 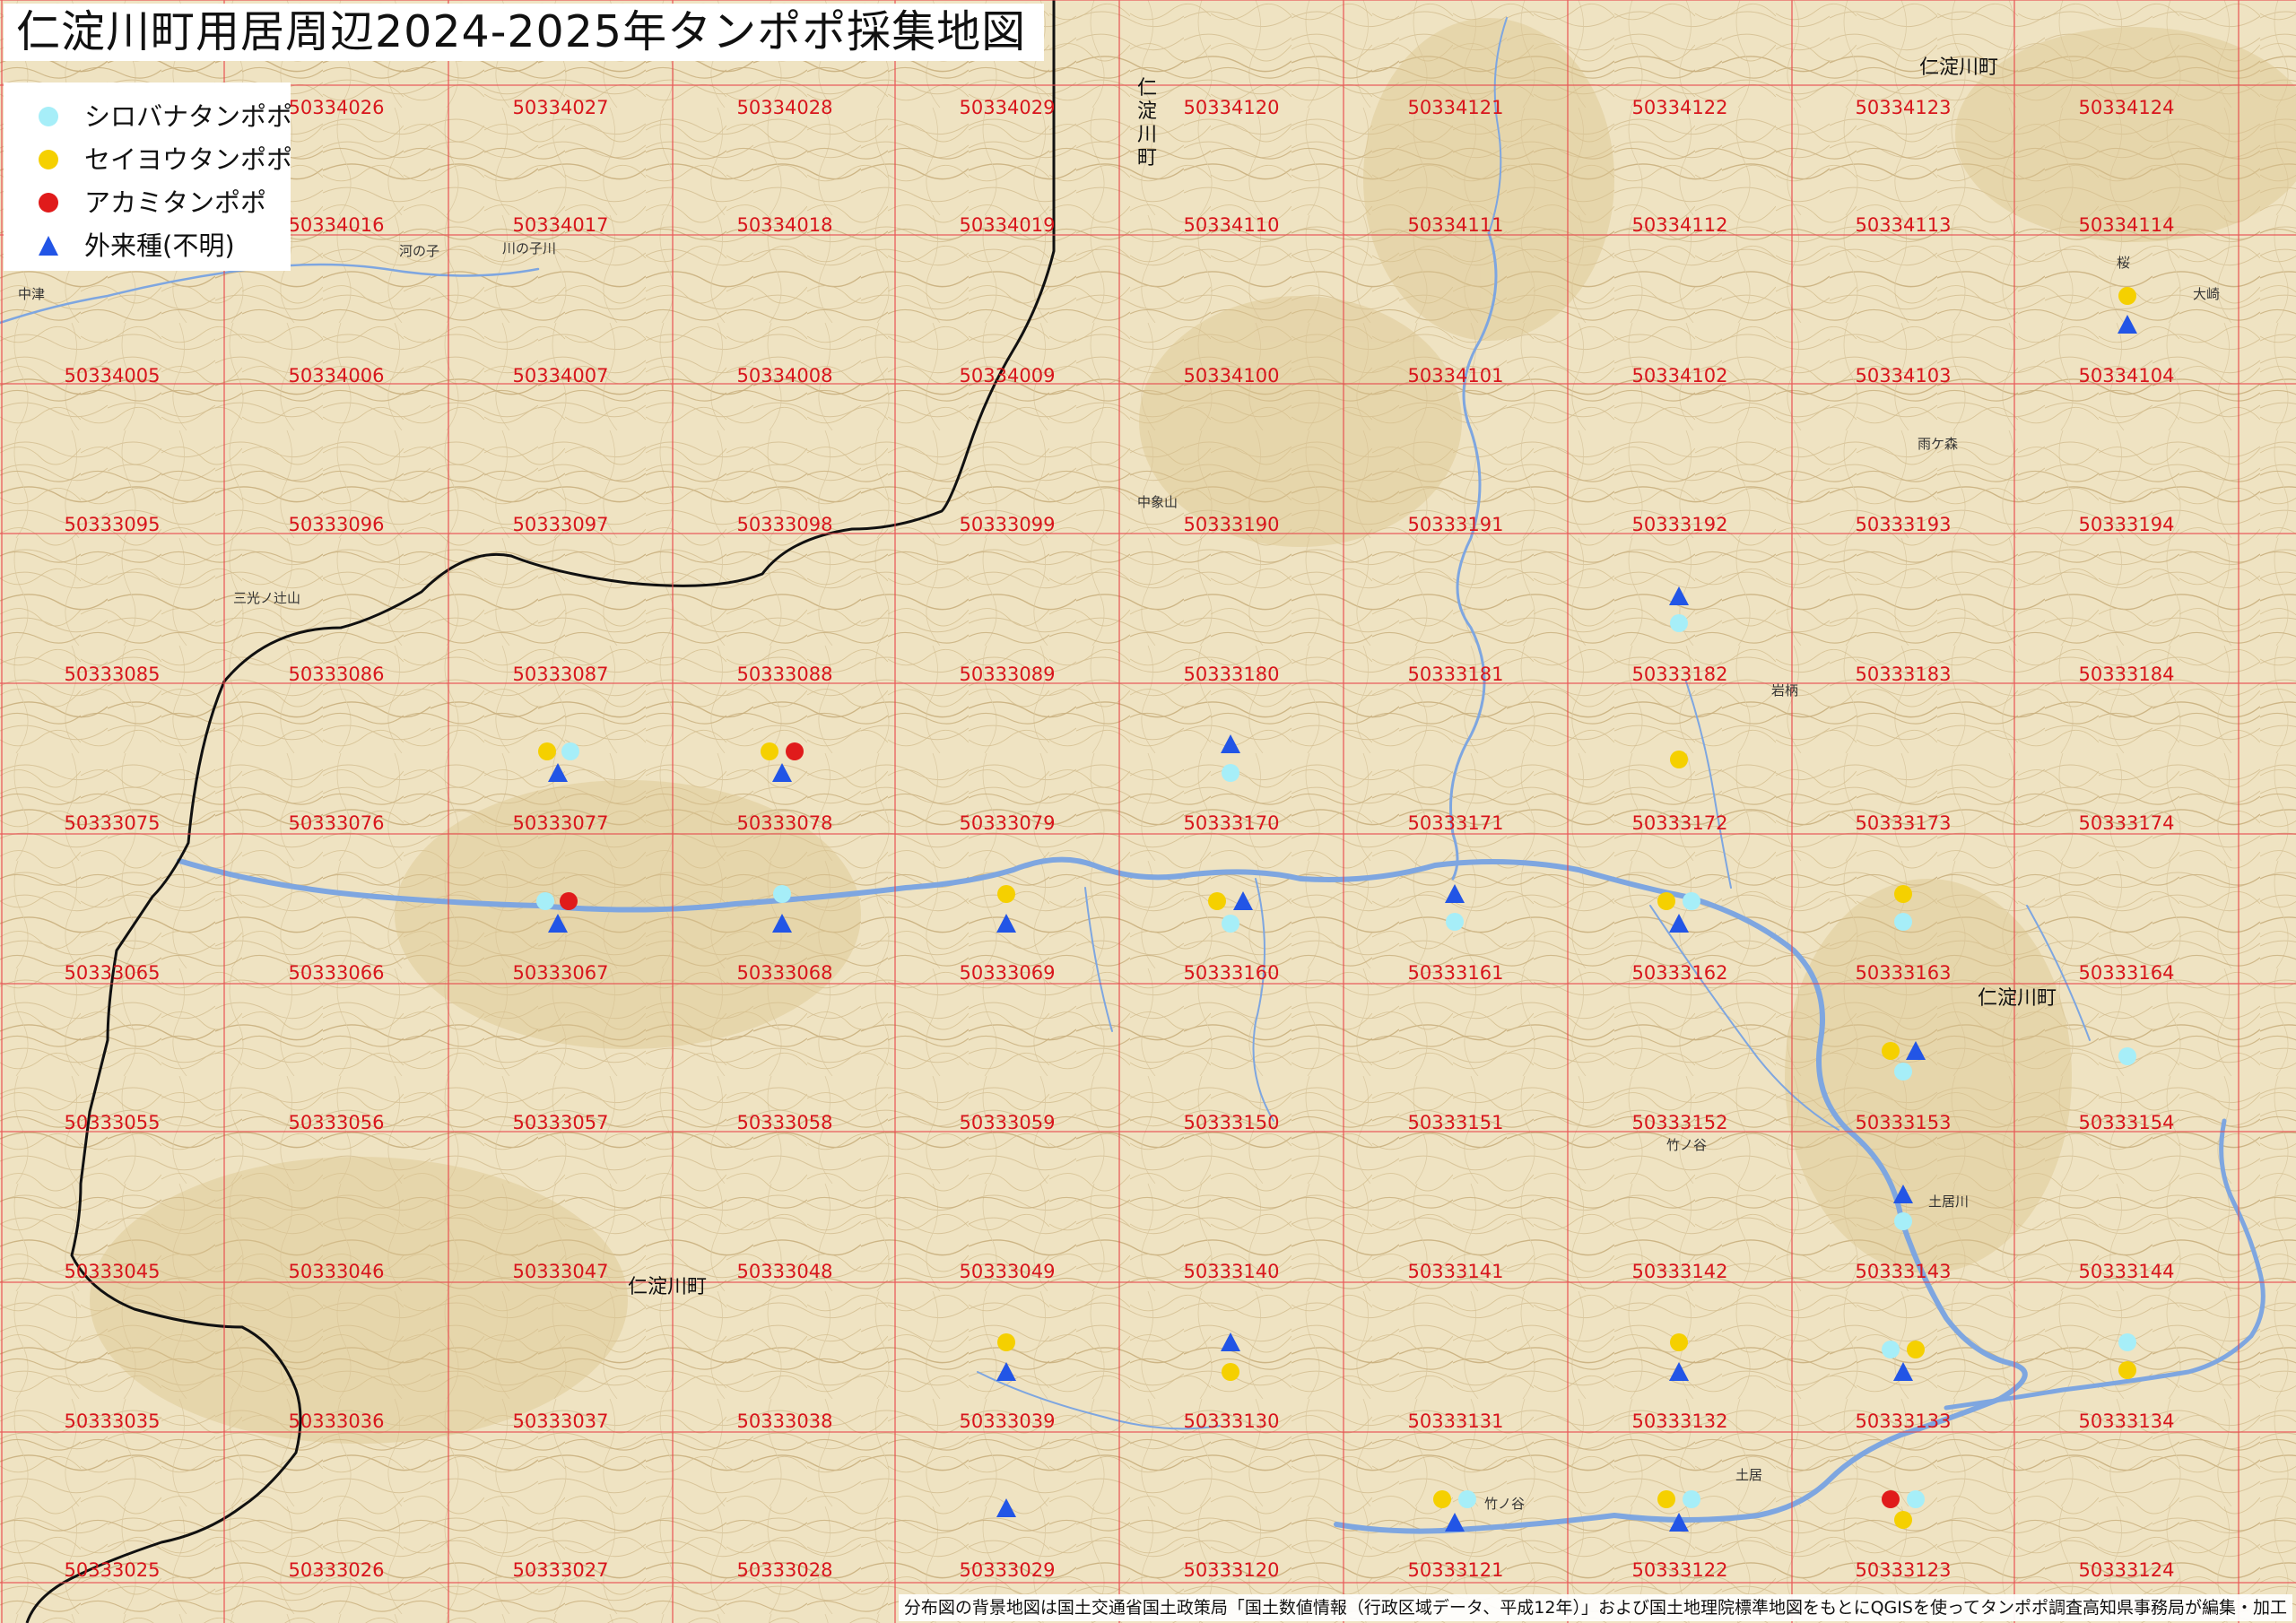 What do you see at coordinates (1938, 444) in the screenshot?
I see `place-label: 雨ケ森` at bounding box center [1938, 444].